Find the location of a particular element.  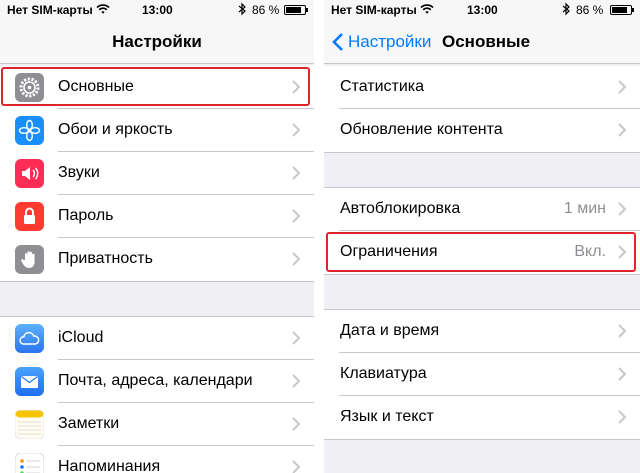

settings-item-mail: Почта, адреса, календари is located at coordinates (157, 381).